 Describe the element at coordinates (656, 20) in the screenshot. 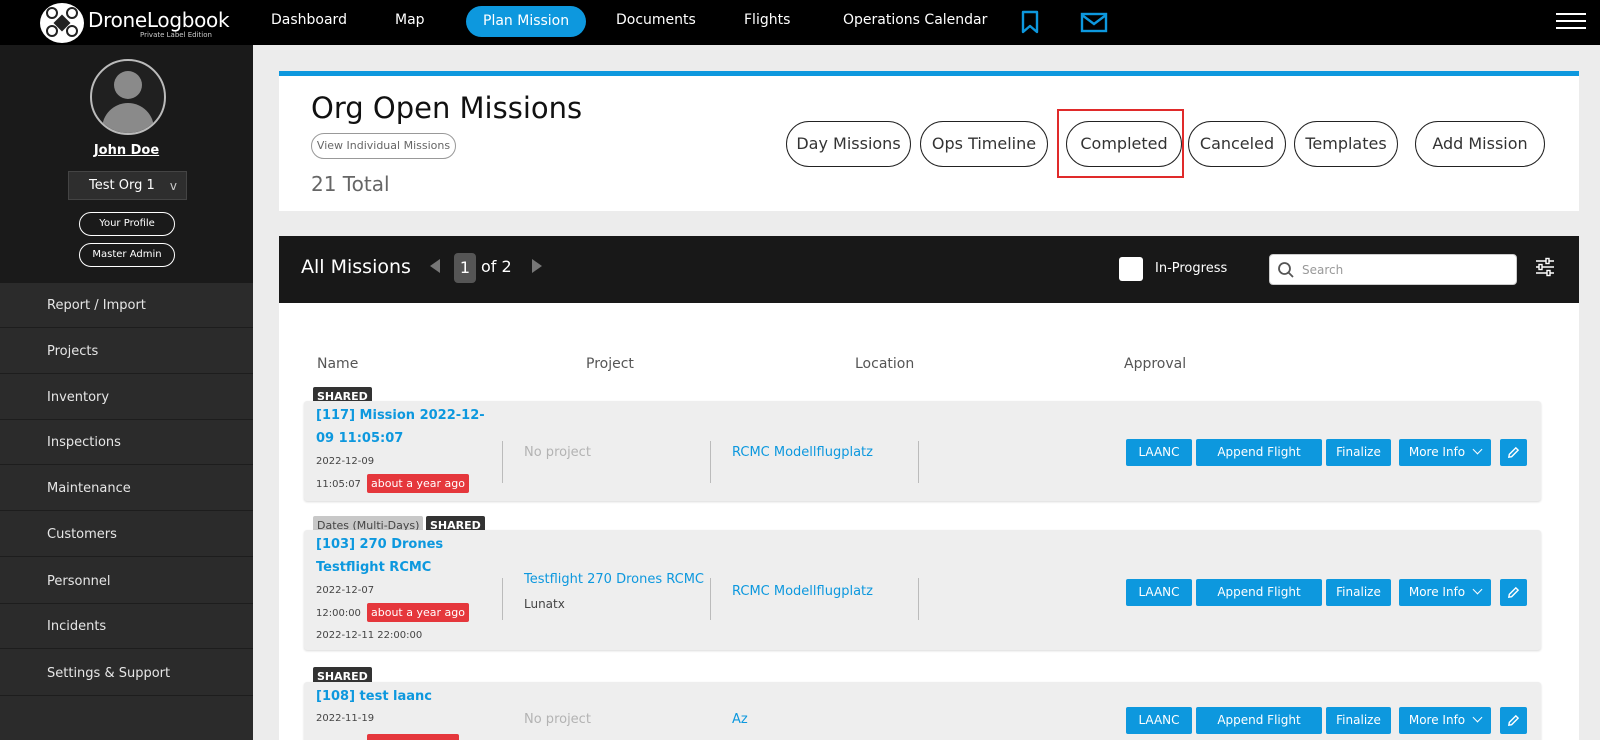

I see `nav-documents: Documents` at that location.